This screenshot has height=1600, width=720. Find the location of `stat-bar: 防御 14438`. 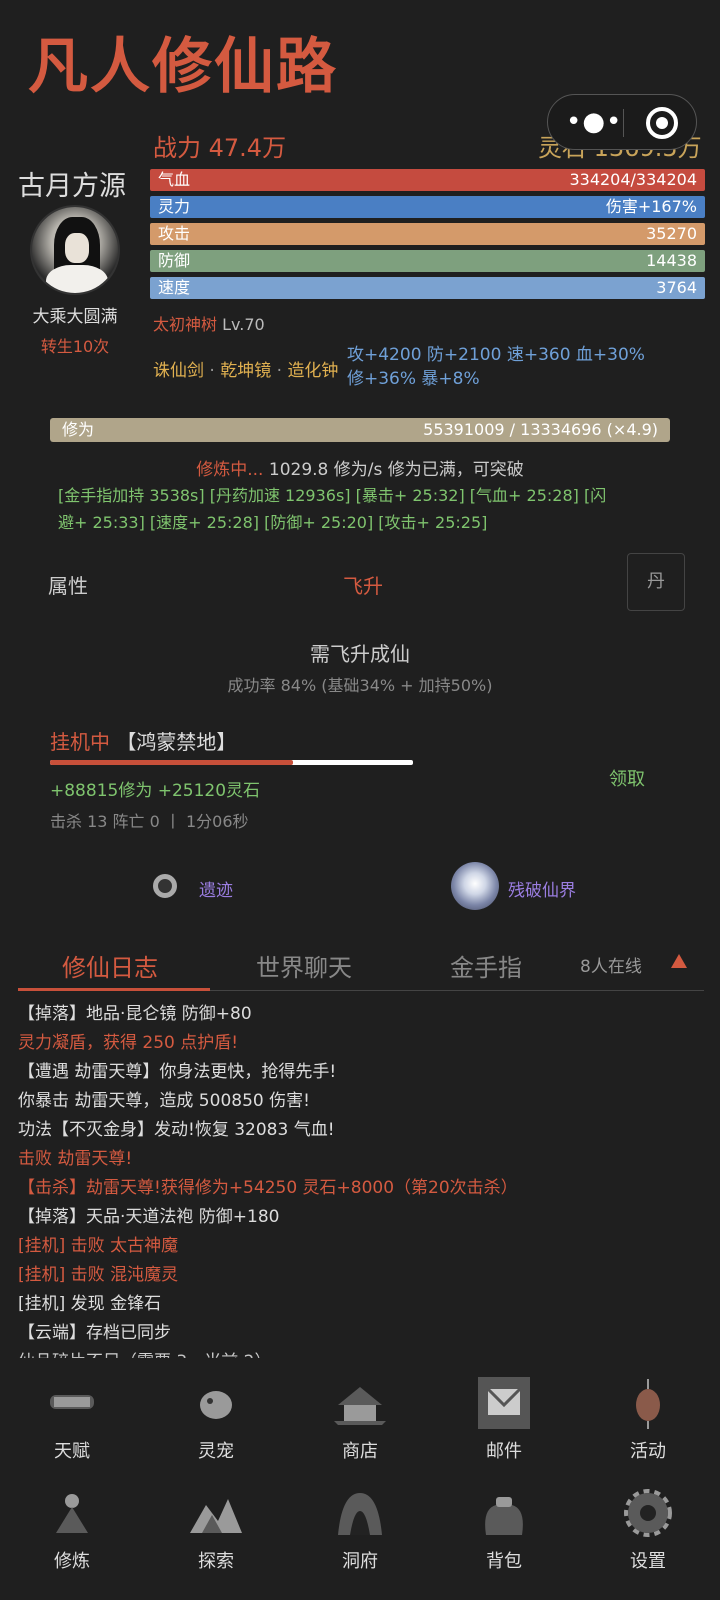

stat-bar: 防御 14438 is located at coordinates (427, 261).